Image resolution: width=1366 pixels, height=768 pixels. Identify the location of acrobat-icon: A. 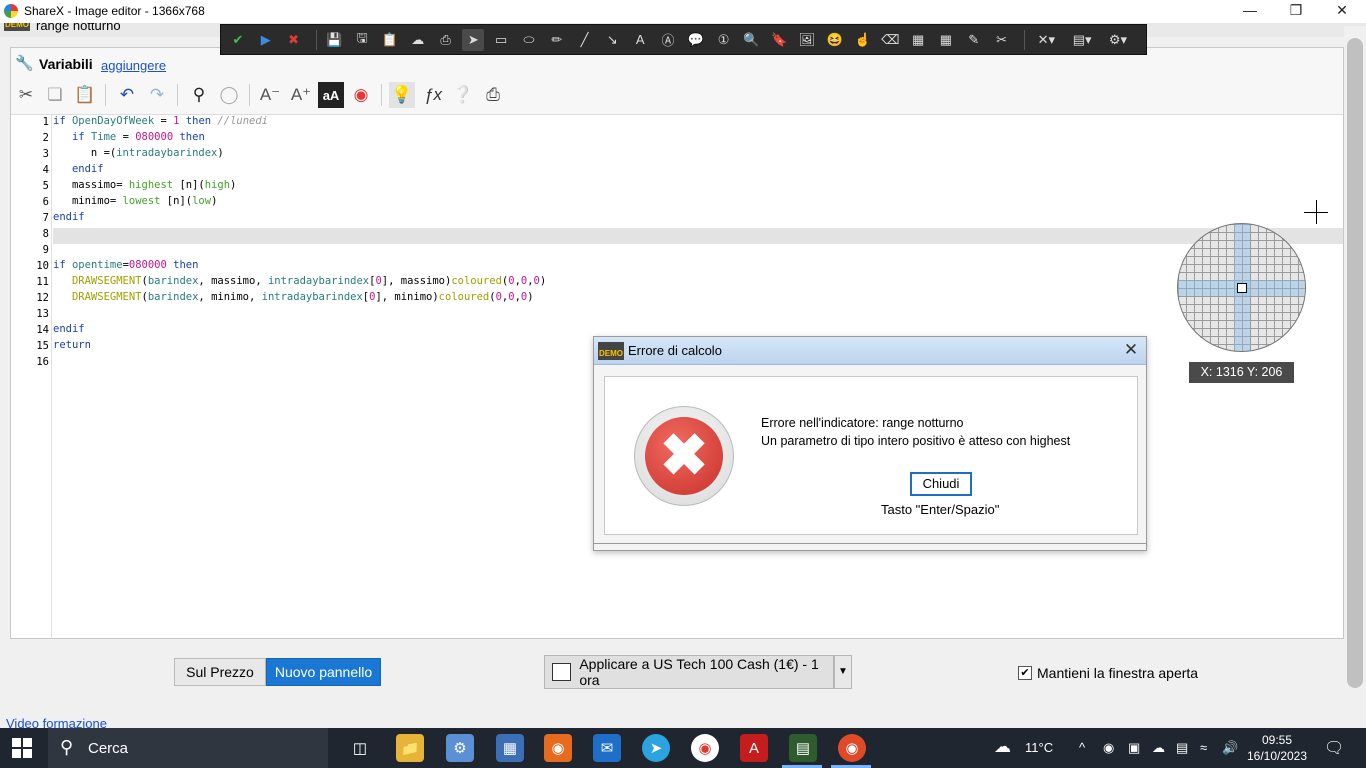
(754, 748).